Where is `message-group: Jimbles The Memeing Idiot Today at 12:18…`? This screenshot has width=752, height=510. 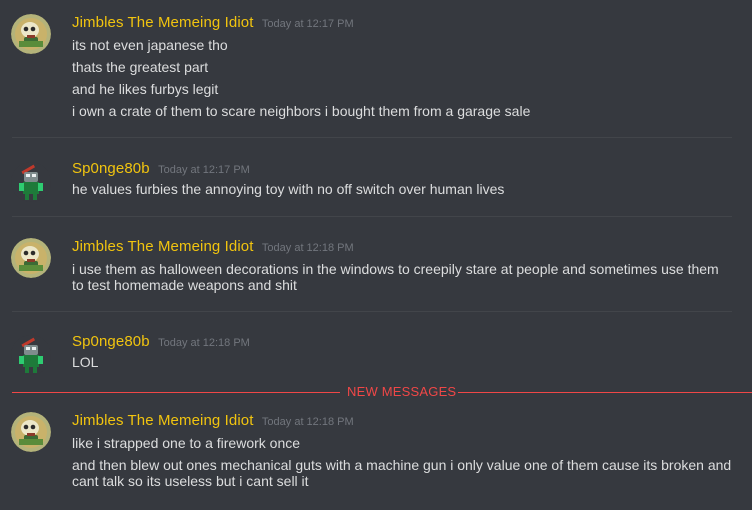 message-group: Jimbles The Memeing Idiot Today at 12:18… is located at coordinates (376, 268).